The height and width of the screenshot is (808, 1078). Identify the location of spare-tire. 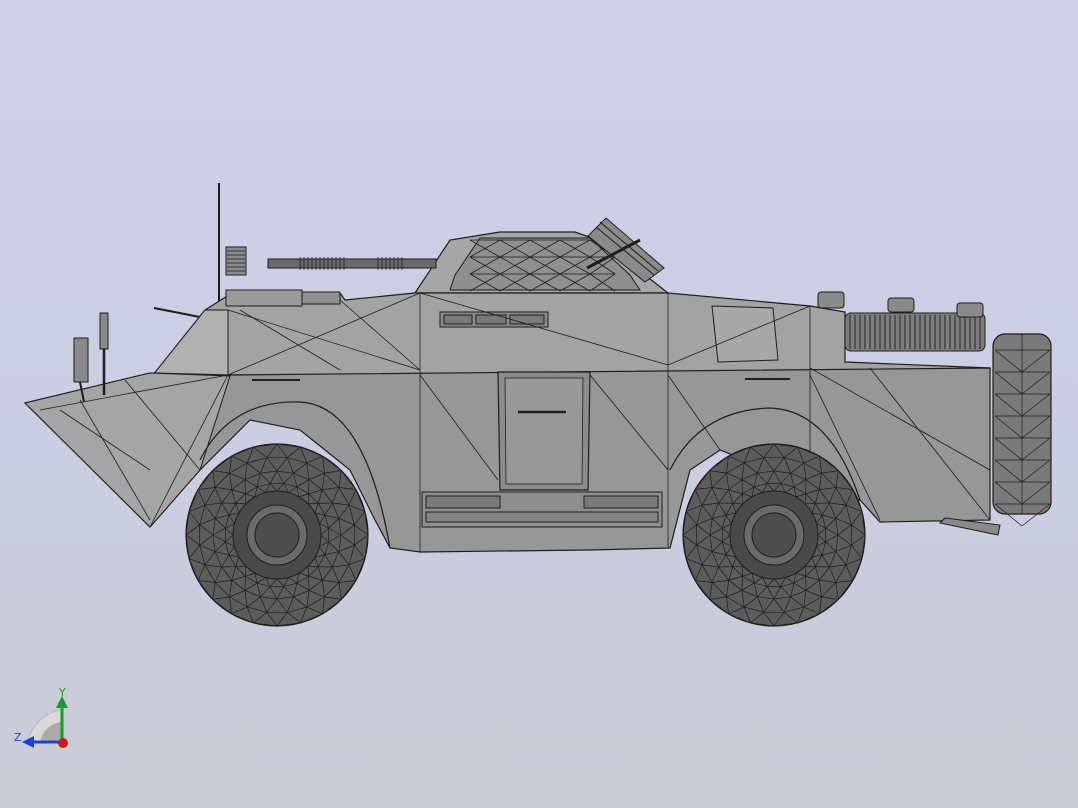
(1022, 430).